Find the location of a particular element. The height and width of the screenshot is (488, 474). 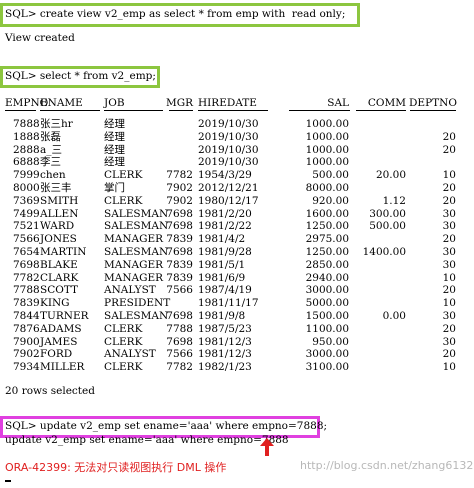

table-cell: 1981/11/17 is located at coordinates (228, 303).